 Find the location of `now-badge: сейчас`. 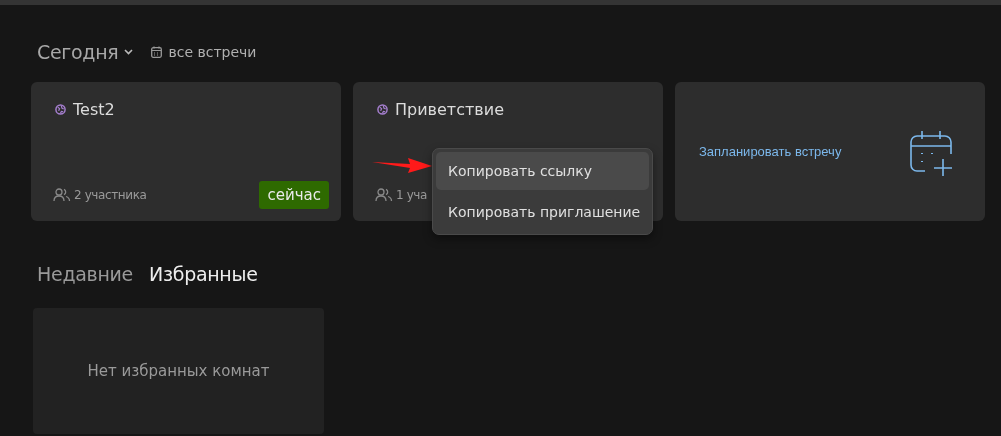

now-badge: сейчас is located at coordinates (294, 194).